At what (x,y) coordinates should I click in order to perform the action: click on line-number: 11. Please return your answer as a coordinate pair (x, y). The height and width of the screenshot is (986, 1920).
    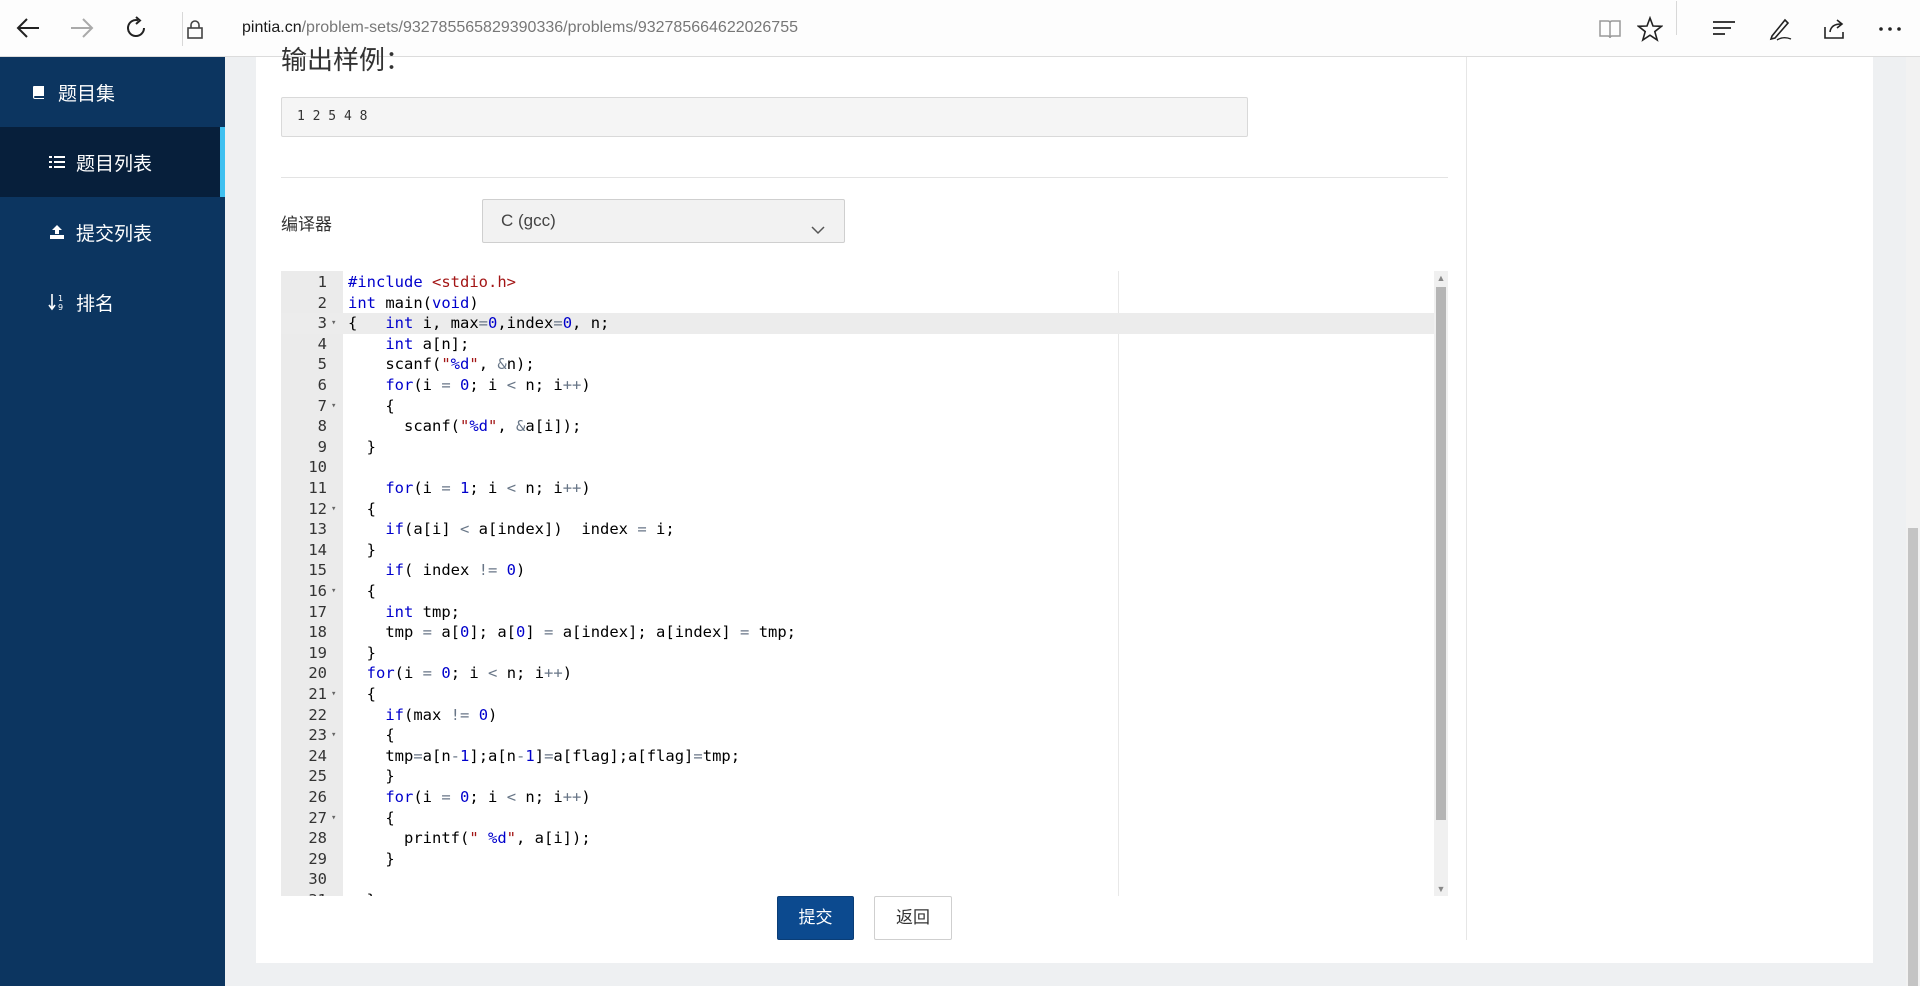
    Looking at the image, I should click on (317, 488).